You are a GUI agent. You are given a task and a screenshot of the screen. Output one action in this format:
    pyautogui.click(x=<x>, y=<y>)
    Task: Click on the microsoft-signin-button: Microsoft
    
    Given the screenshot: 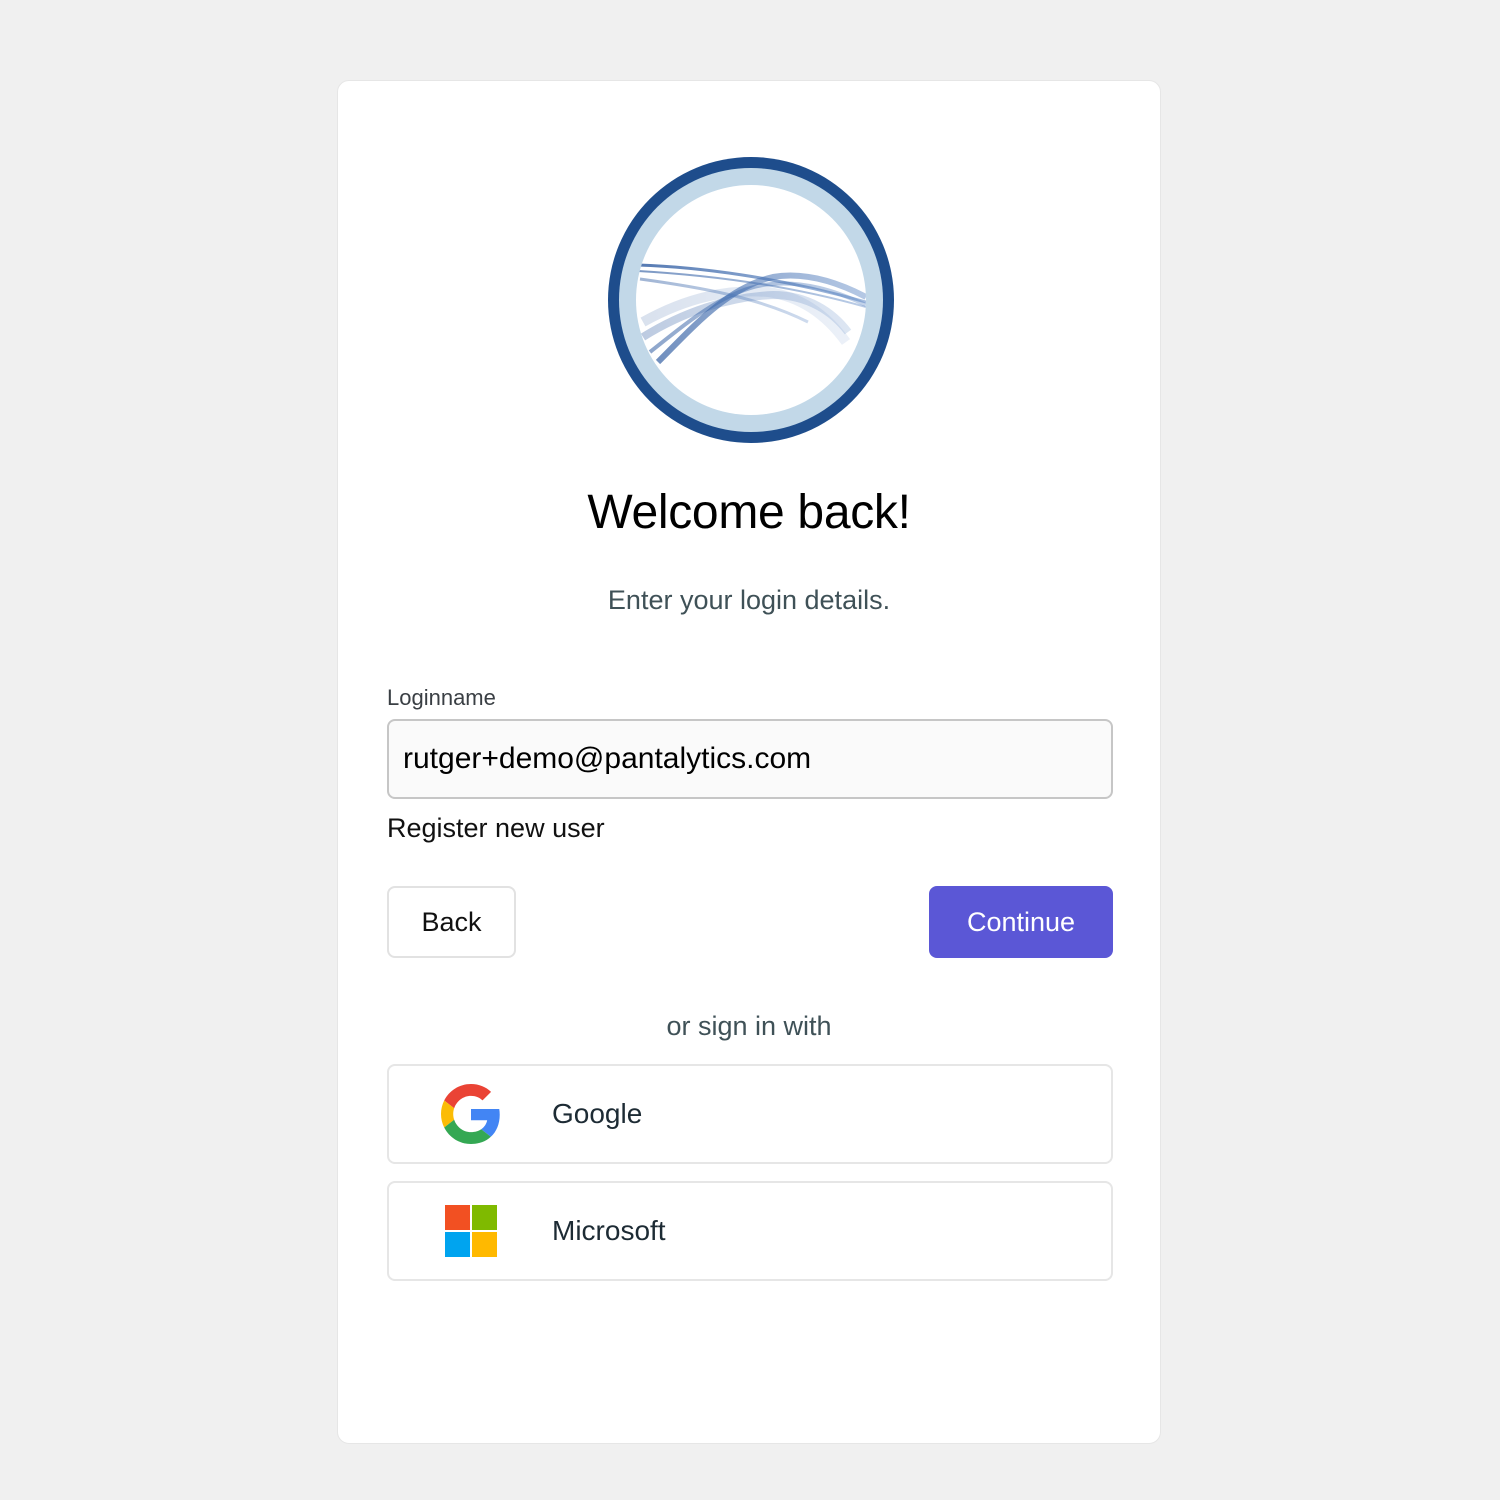 What is the action you would take?
    pyautogui.click(x=750, y=1231)
    